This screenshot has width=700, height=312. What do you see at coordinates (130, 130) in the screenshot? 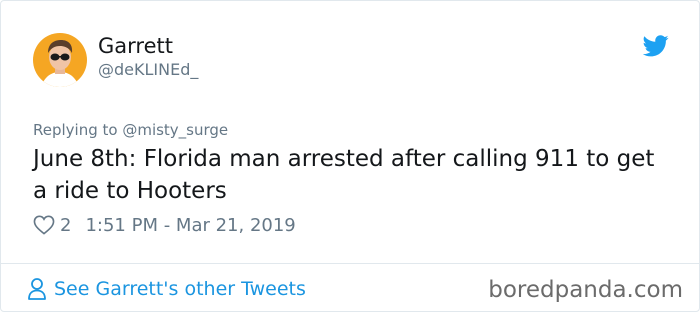
I see `replying-to: Replying to @misty_surge` at bounding box center [130, 130].